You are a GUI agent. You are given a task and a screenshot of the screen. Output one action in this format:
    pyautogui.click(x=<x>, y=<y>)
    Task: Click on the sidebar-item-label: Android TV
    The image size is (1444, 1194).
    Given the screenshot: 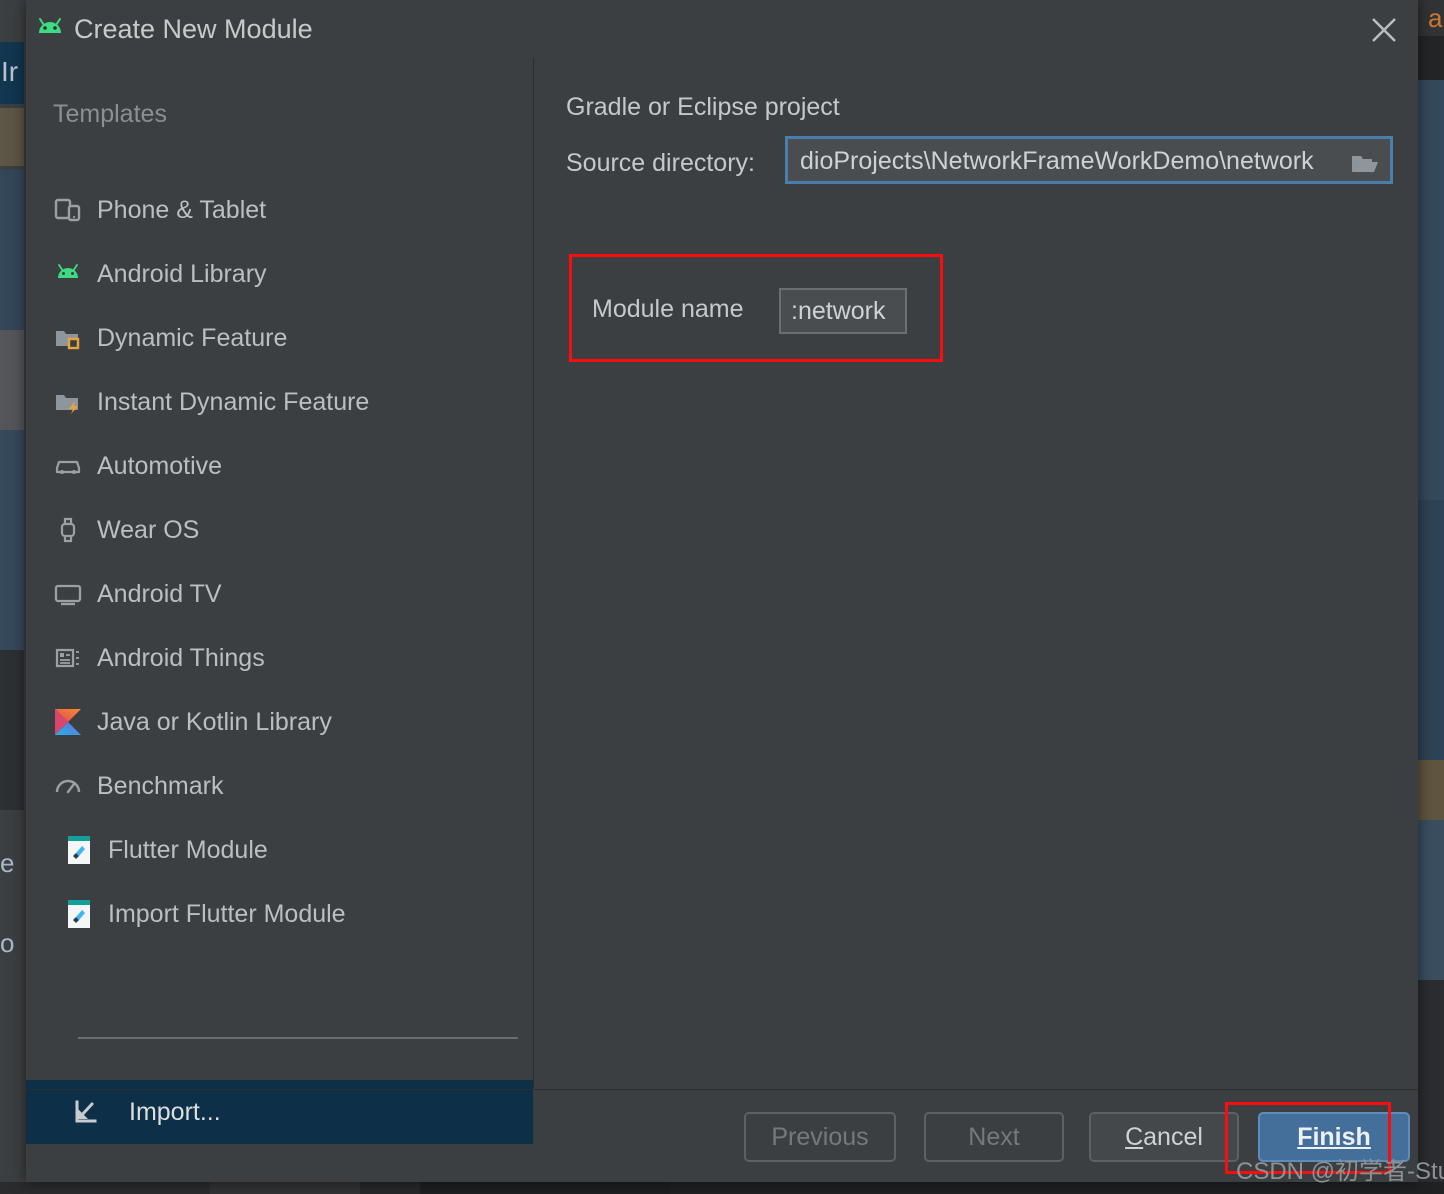 What is the action you would take?
    pyautogui.click(x=159, y=594)
    